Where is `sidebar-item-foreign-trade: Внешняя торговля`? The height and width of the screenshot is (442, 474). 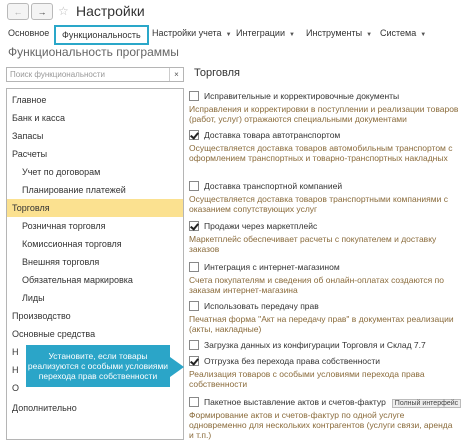
sidebar-item-foreign-trade: Внешняя торговля is located at coordinates (95, 262).